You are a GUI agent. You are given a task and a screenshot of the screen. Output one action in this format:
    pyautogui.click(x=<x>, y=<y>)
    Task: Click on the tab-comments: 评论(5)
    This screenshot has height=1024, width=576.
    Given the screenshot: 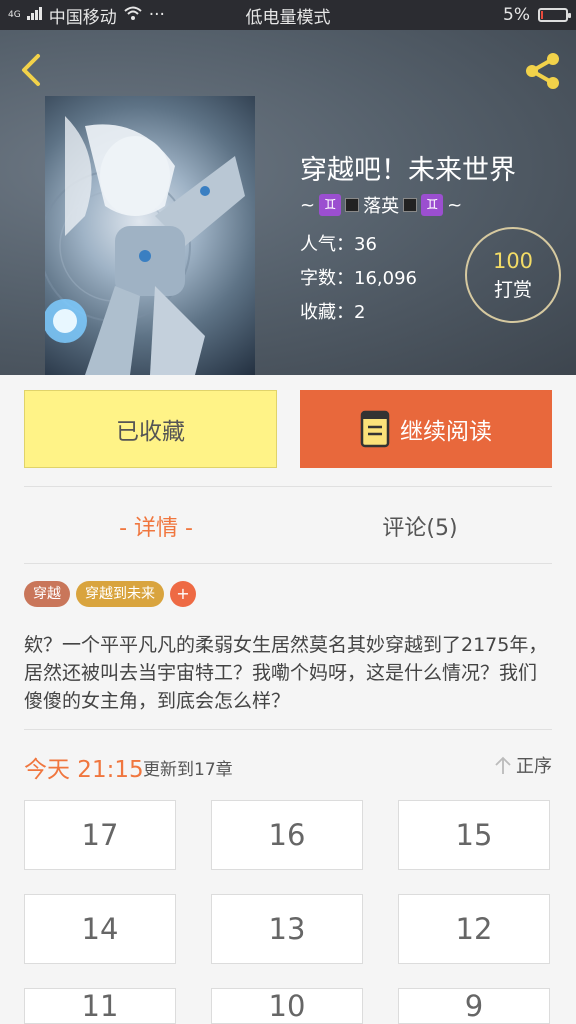 What is the action you would take?
    pyautogui.click(x=420, y=526)
    